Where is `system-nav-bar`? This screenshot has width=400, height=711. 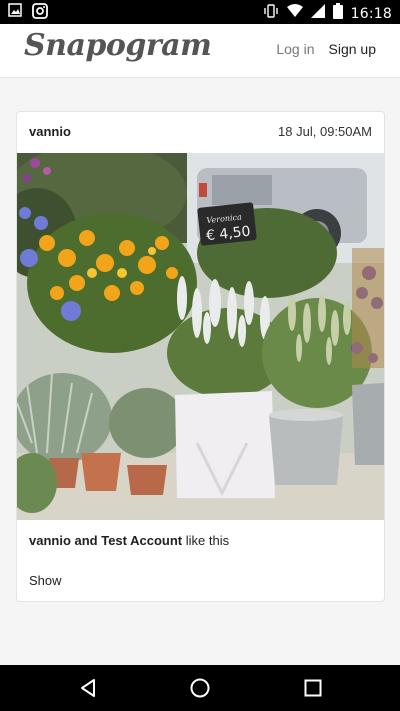
system-nav-bar is located at coordinates (200, 688).